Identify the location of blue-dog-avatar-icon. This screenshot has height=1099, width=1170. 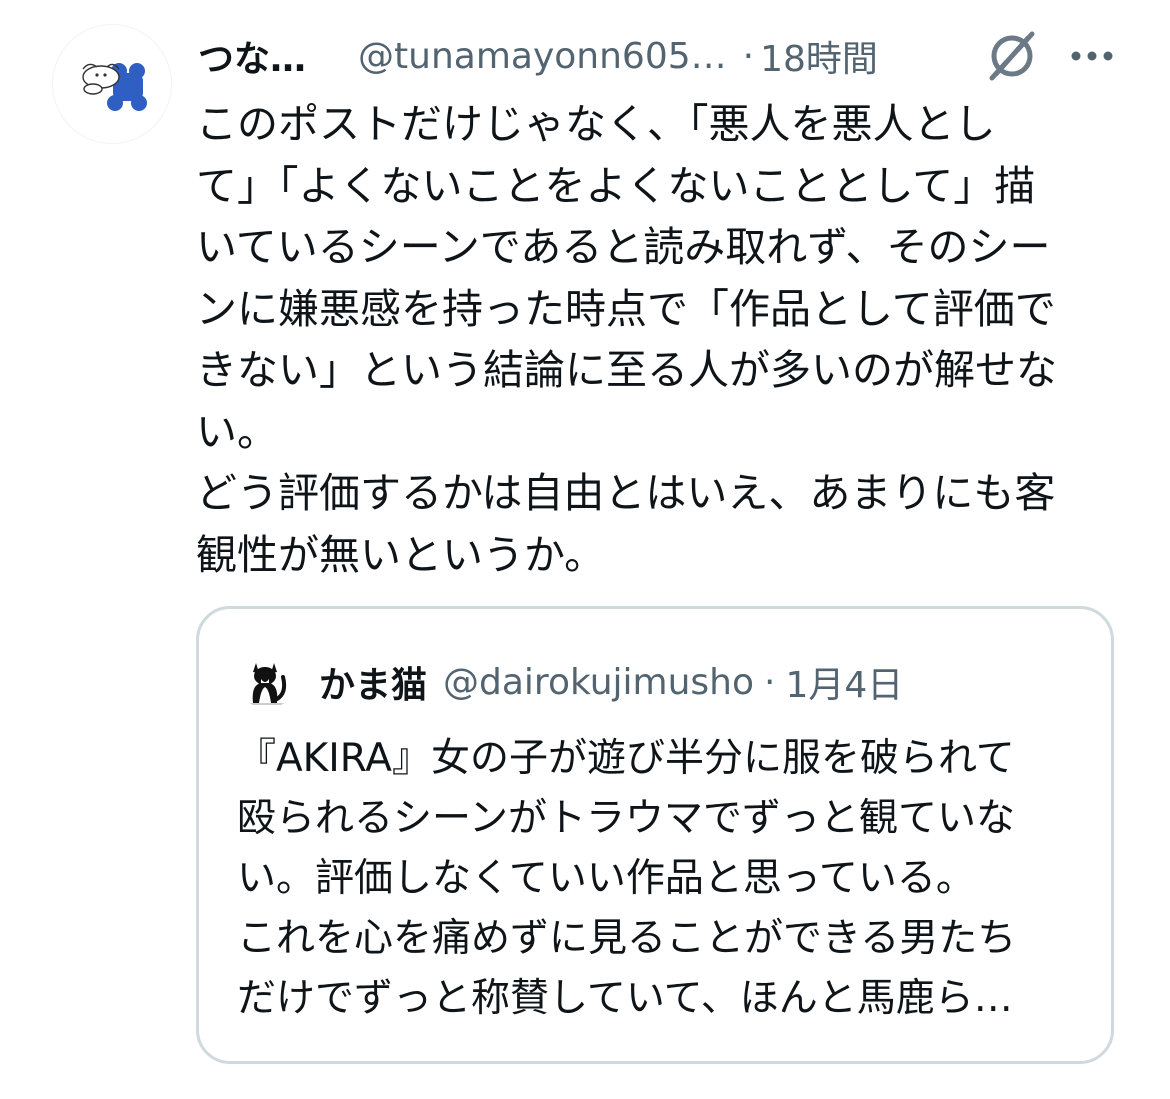
(114, 87).